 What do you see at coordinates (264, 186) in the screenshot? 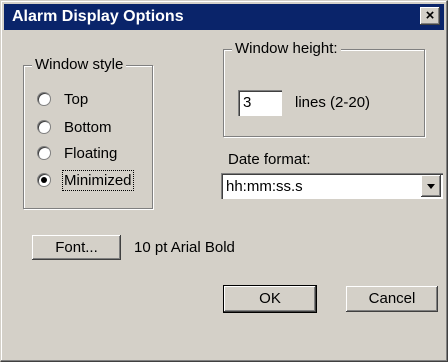
I see `date-format-value: hh:mm:ss.s` at bounding box center [264, 186].